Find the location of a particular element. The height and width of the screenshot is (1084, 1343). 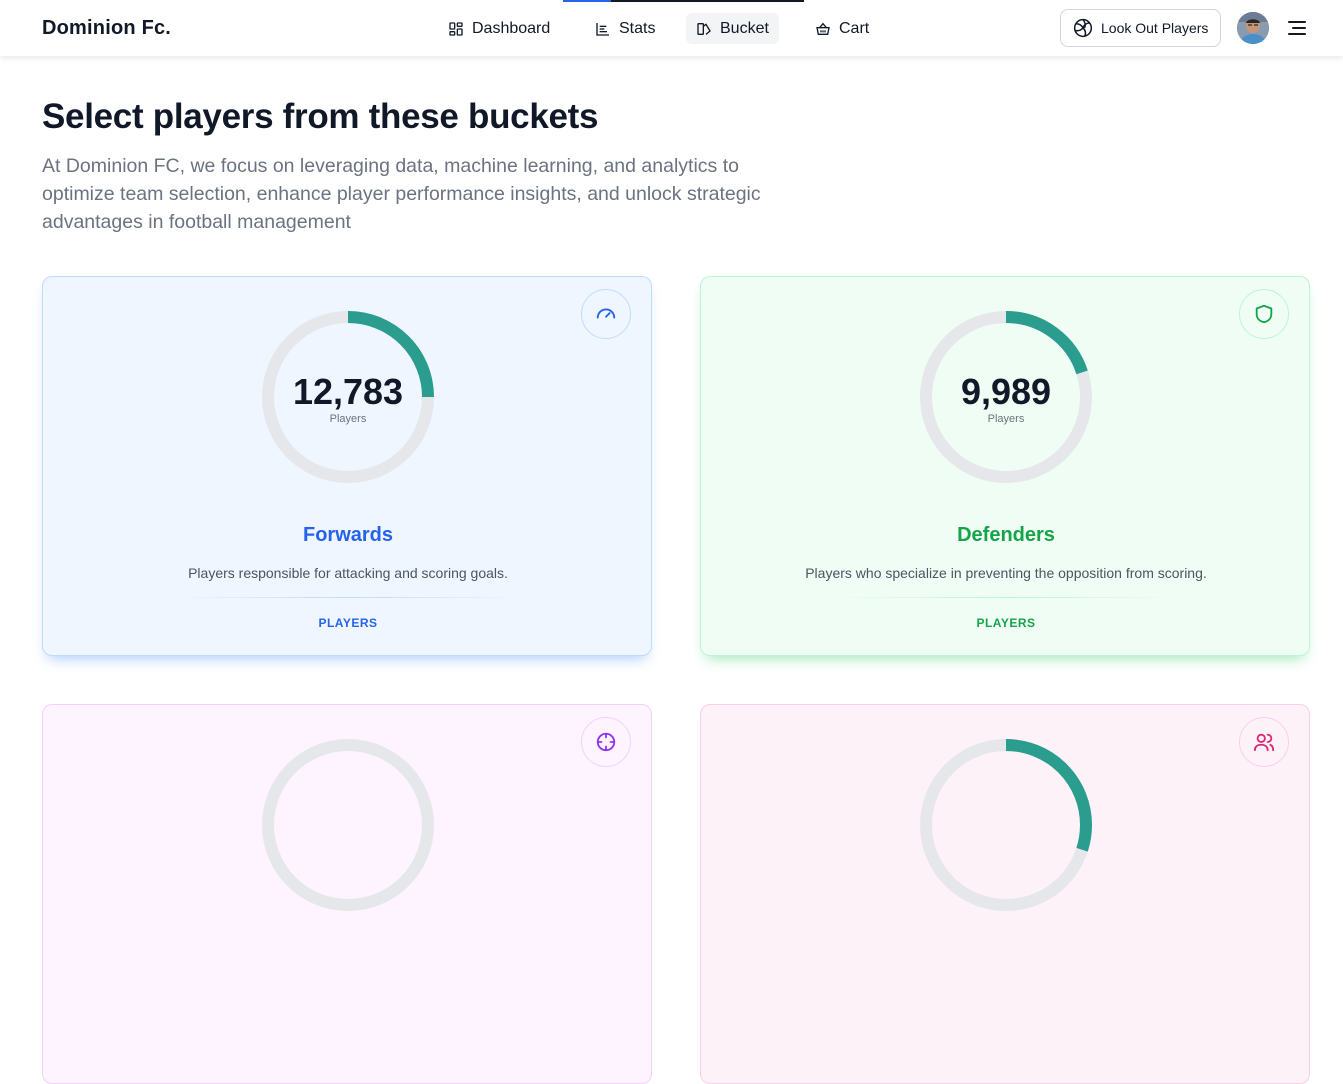

nav-item-cart: Cart is located at coordinates (842, 28).